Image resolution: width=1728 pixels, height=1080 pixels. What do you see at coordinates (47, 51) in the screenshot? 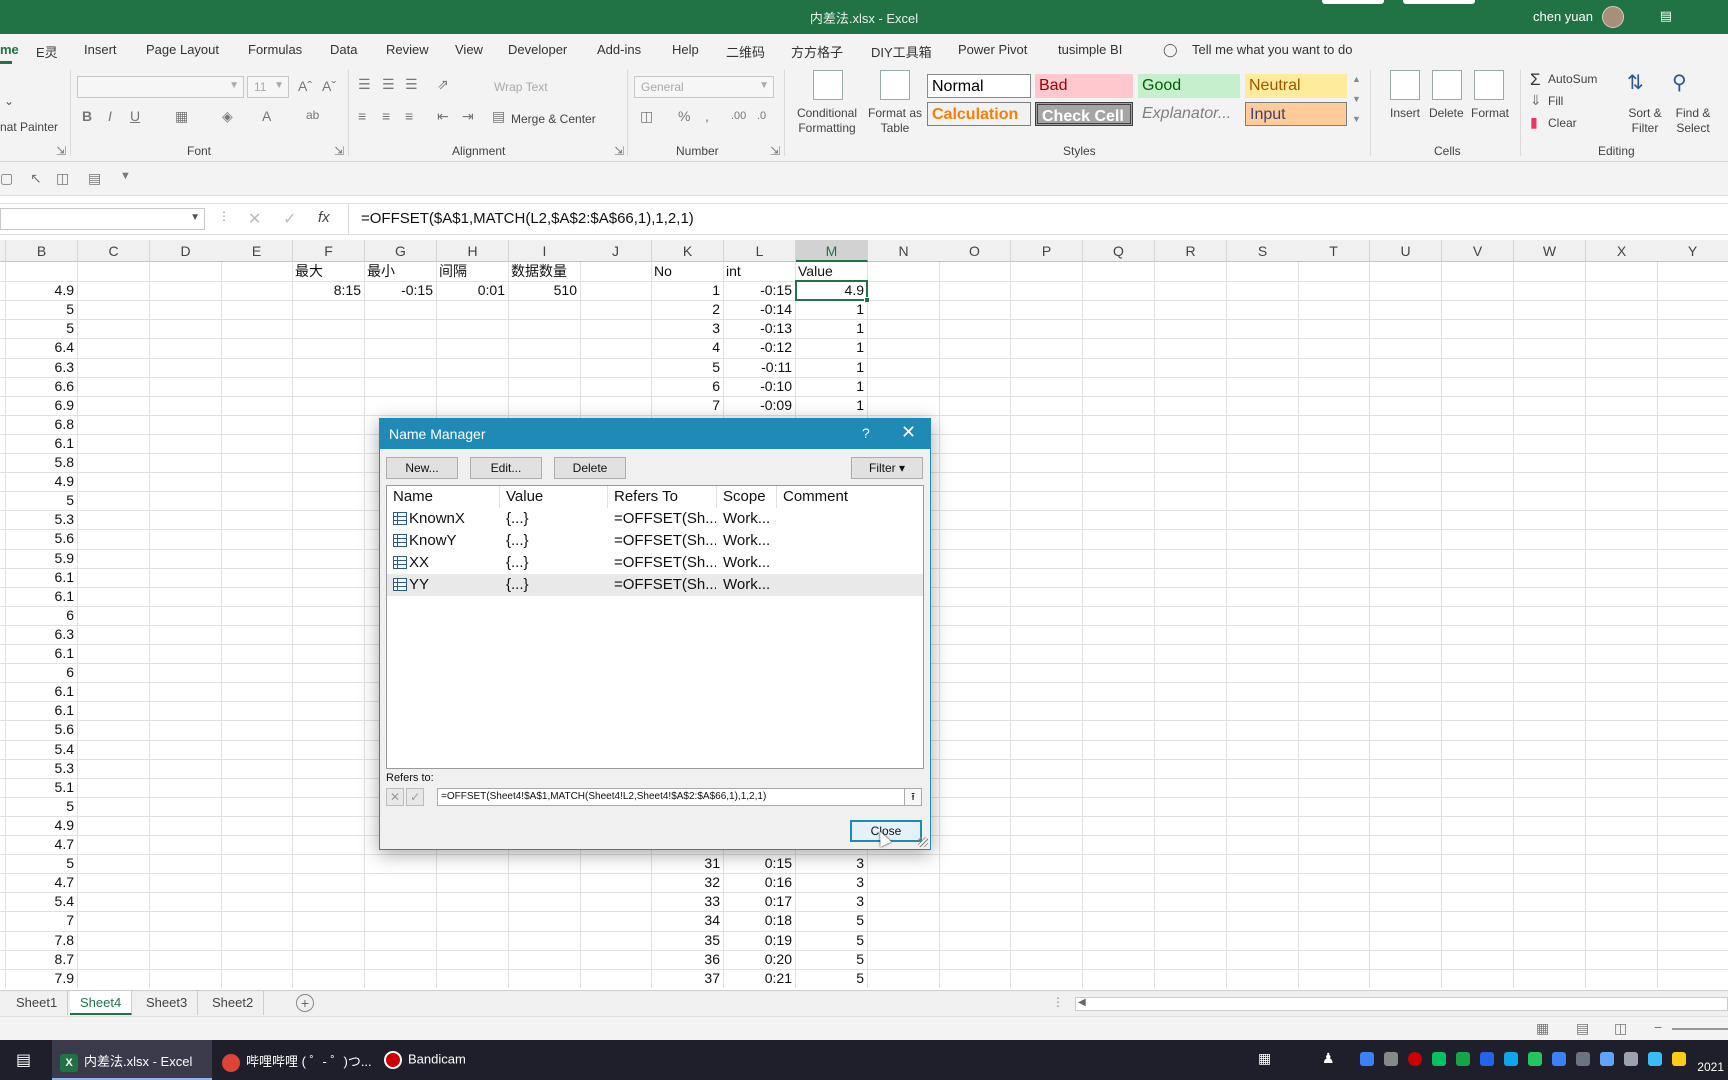
I see `tab-e-ling: E灵` at bounding box center [47, 51].